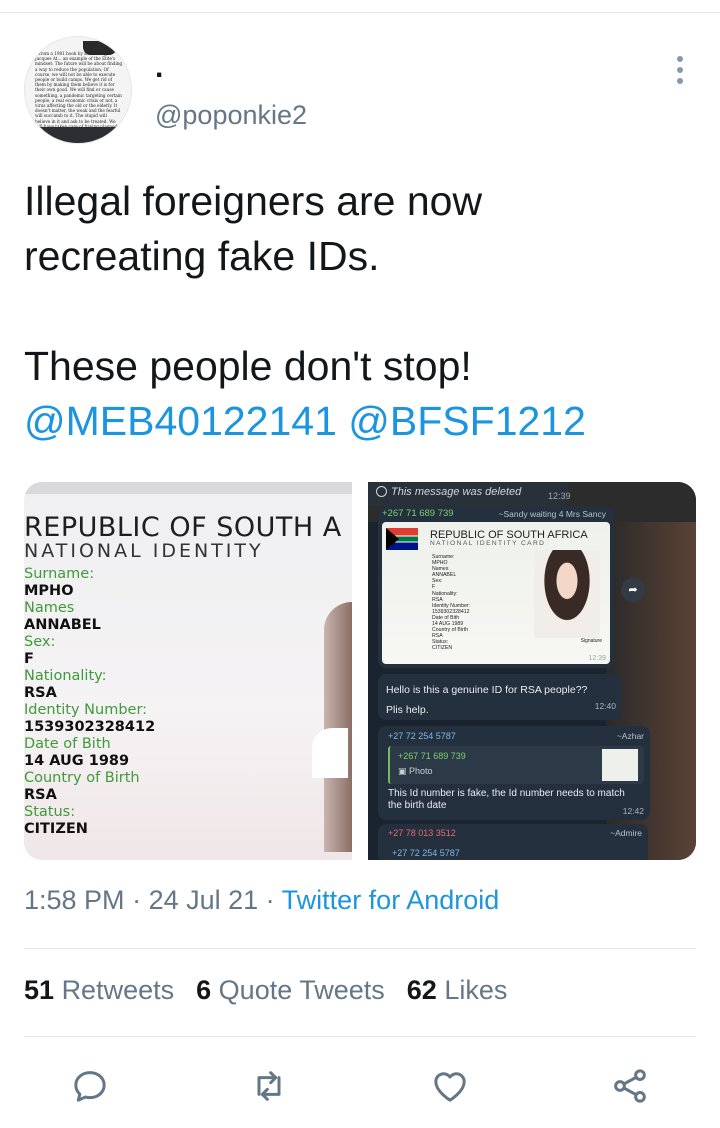 The height and width of the screenshot is (1128, 720). What do you see at coordinates (476, 990) in the screenshot?
I see `likes-label: Likes` at bounding box center [476, 990].